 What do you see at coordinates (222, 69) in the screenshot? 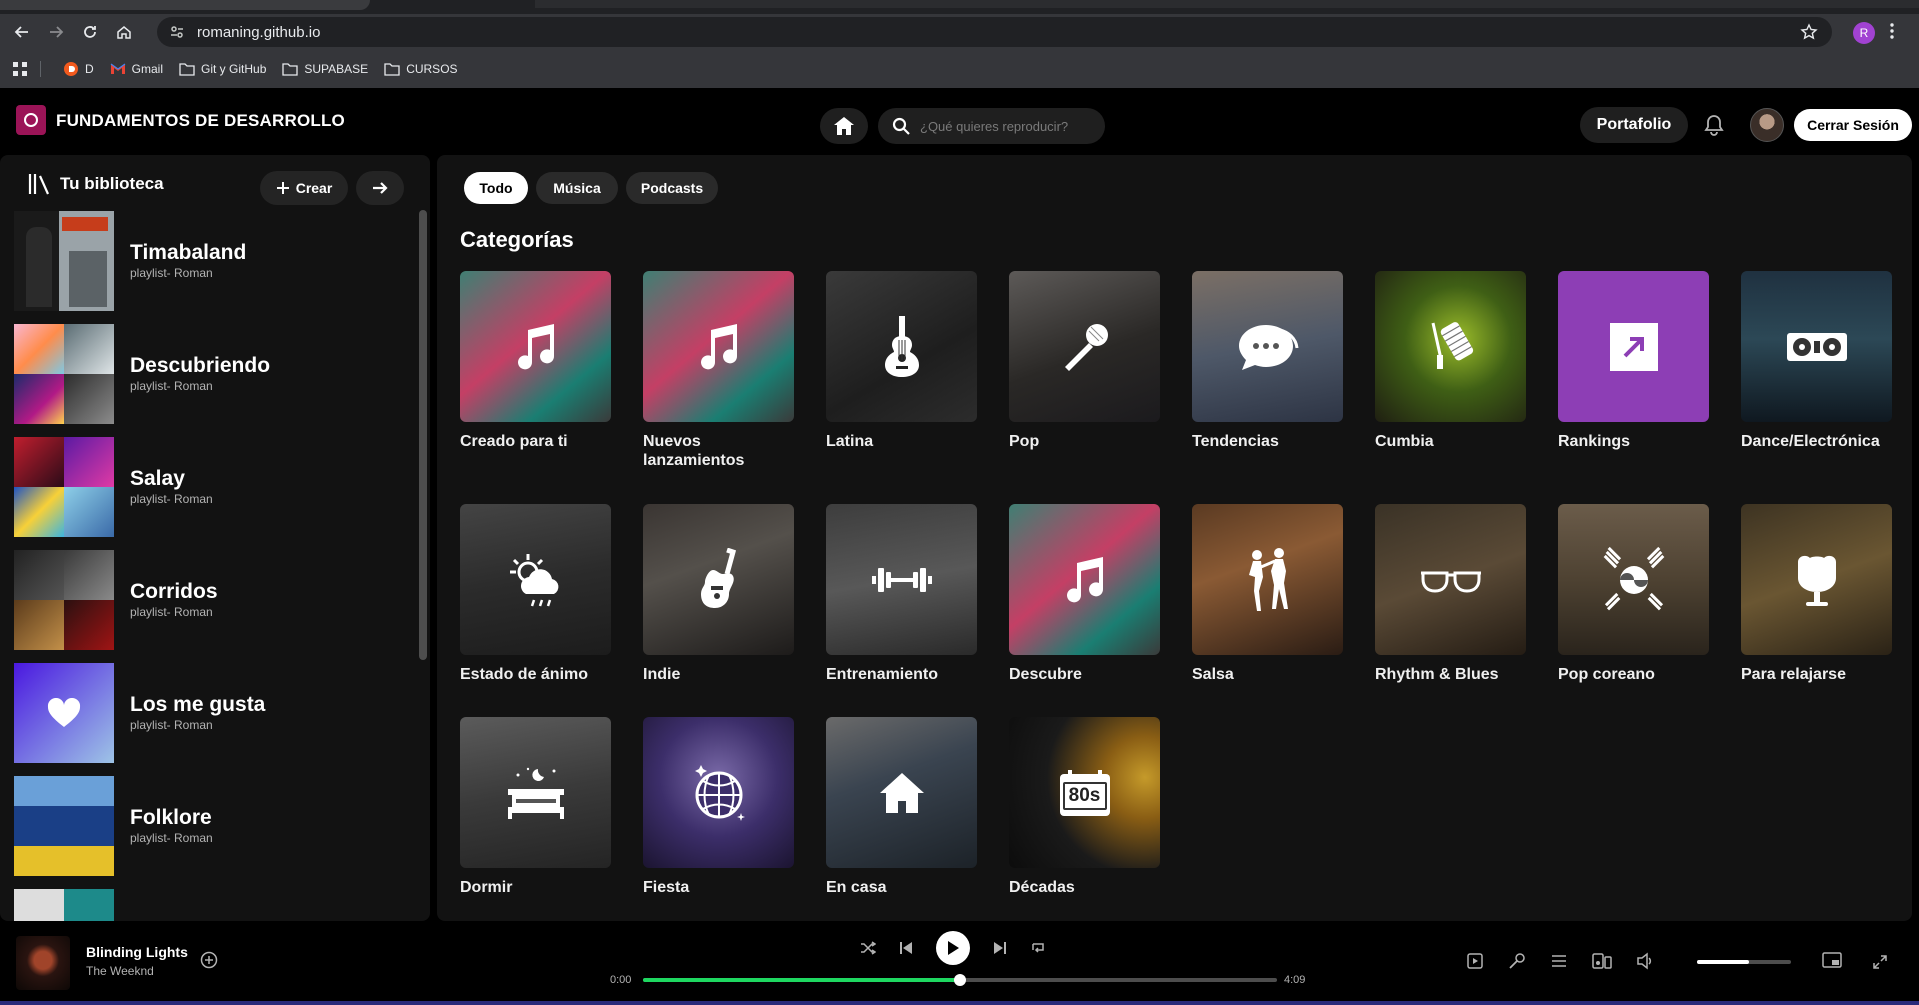
I see `bookmark-git-y-github: Git y GitHub` at bounding box center [222, 69].